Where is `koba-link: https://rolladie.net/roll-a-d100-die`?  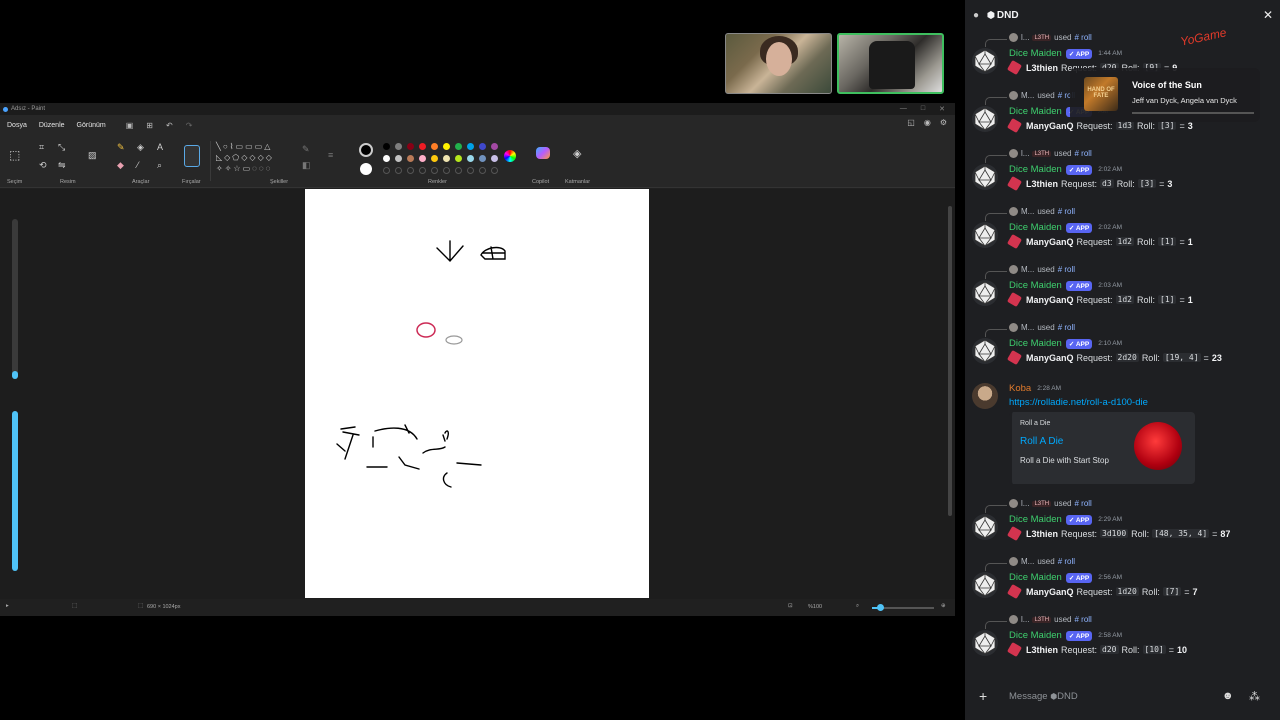
koba-link: https://rolladie.net/roll-a-d100-die is located at coordinates (1078, 402).